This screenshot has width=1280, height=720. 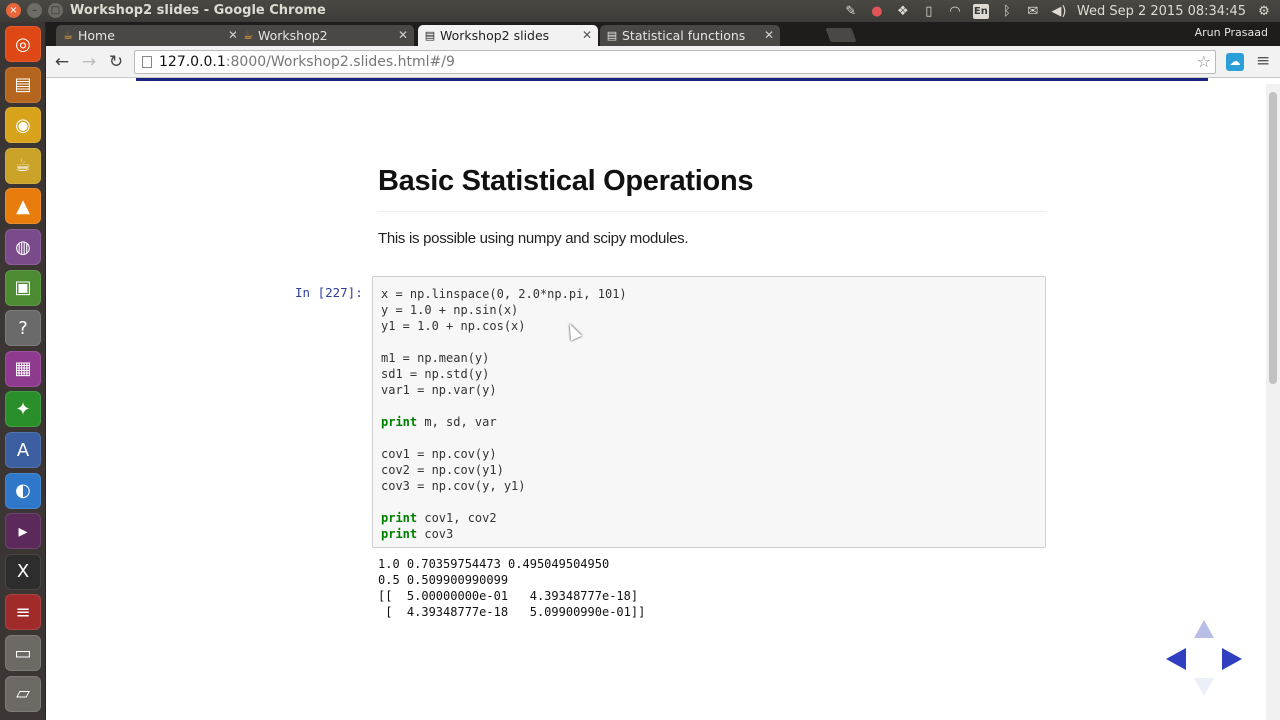 What do you see at coordinates (23, 653) in the screenshot?
I see `launcher-drive-icon: ▭` at bounding box center [23, 653].